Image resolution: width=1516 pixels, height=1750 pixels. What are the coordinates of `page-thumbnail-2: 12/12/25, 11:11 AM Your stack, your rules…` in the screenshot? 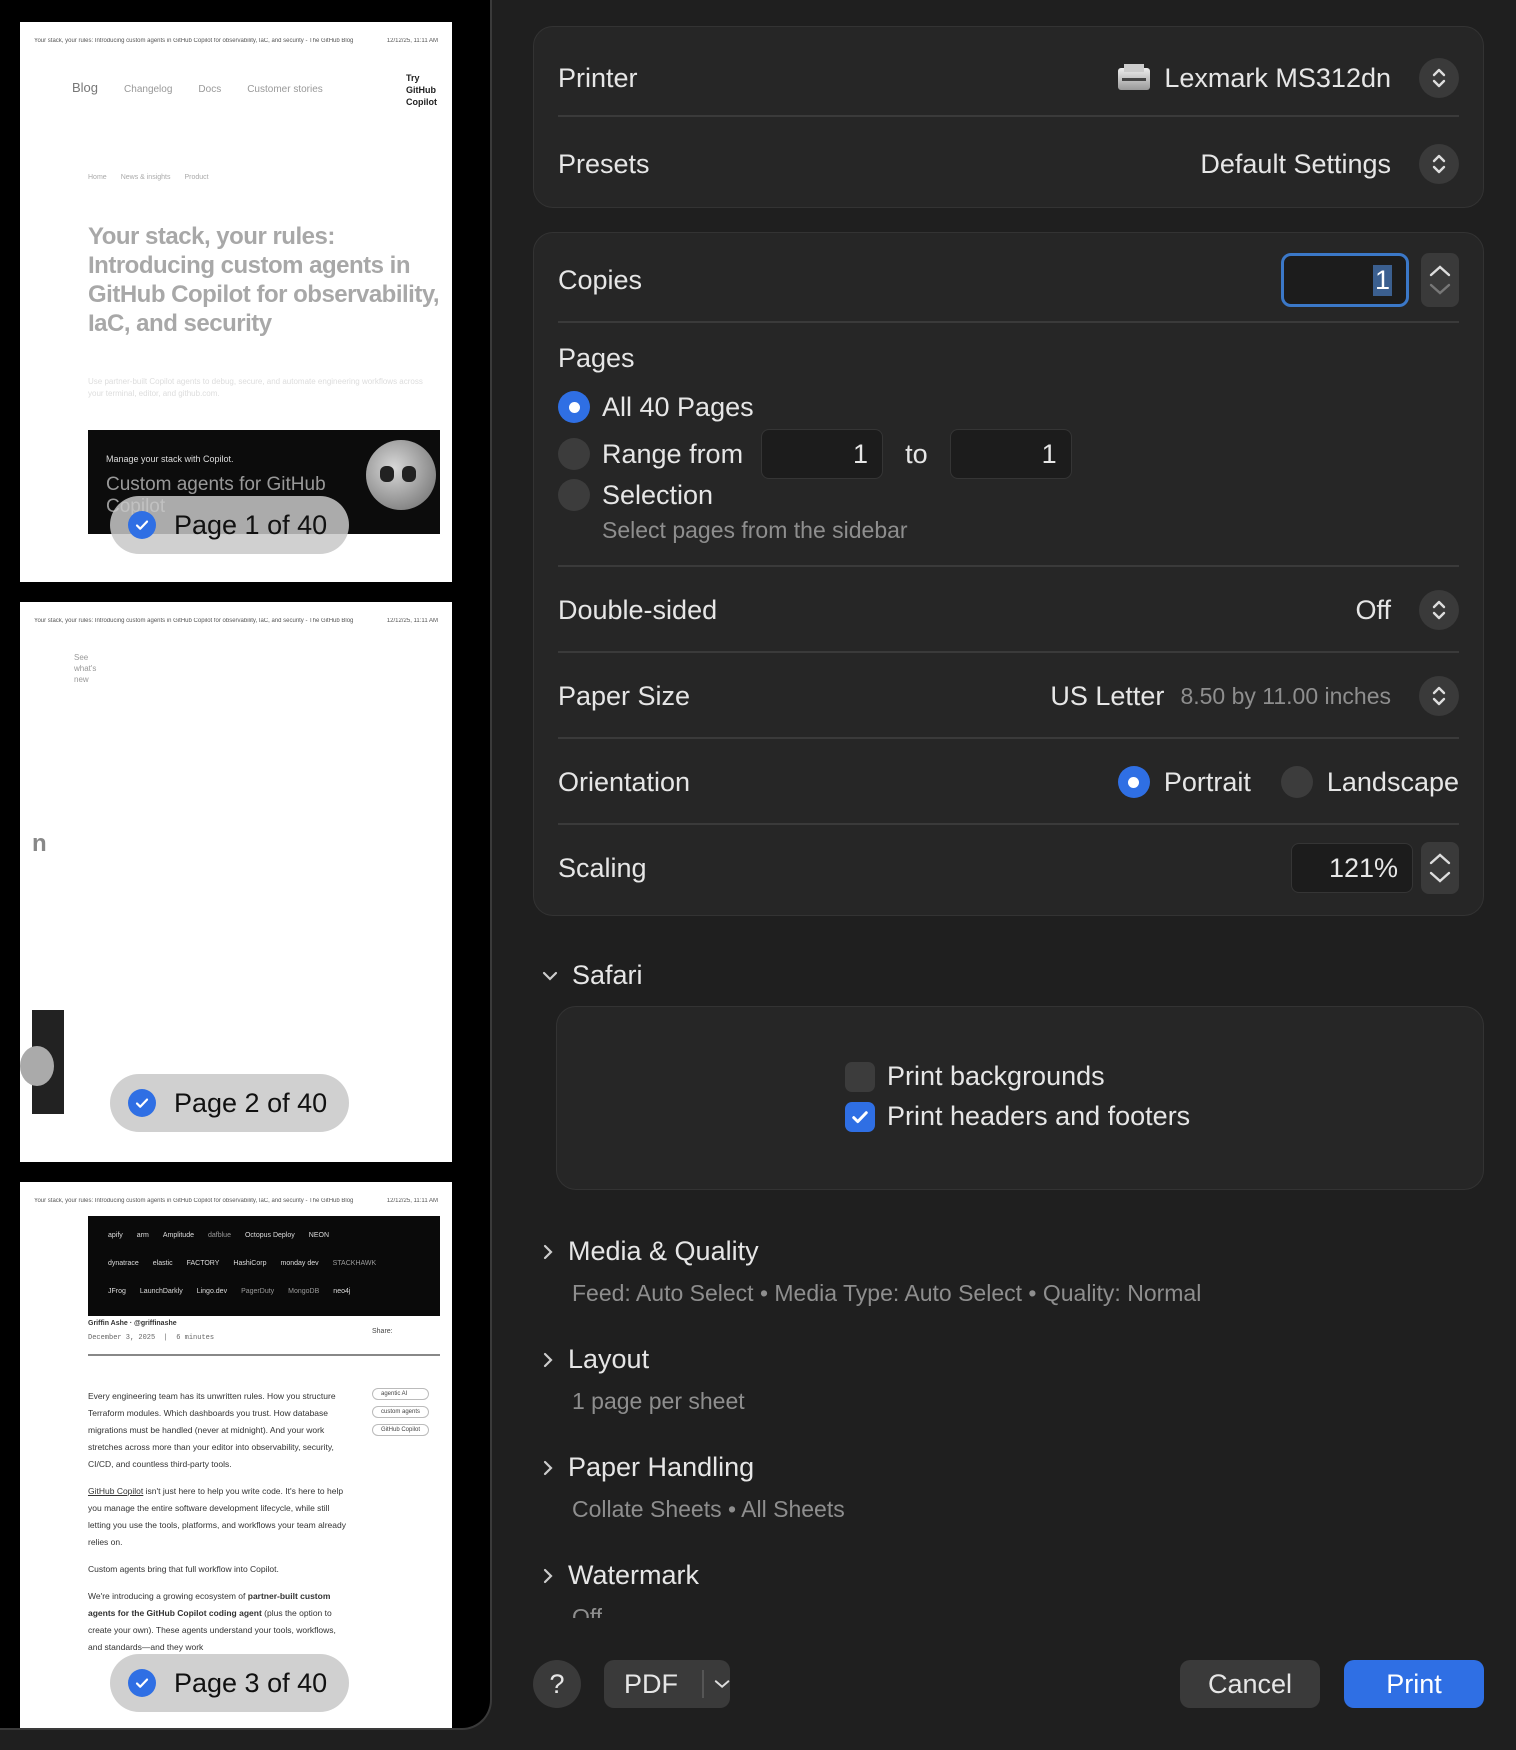 It's located at (236, 882).